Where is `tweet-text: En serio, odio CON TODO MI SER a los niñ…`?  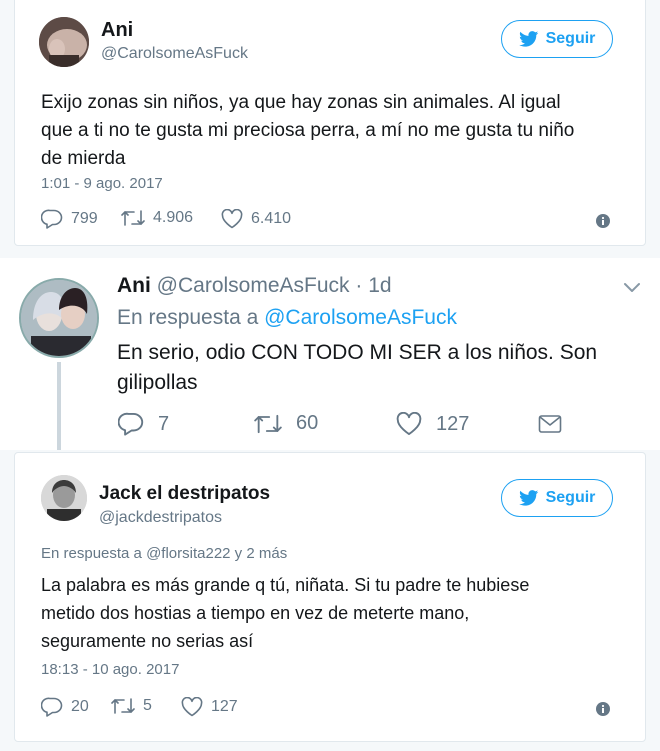 tweet-text: En serio, odio CON TODO MI SER a los niñ… is located at coordinates (357, 368).